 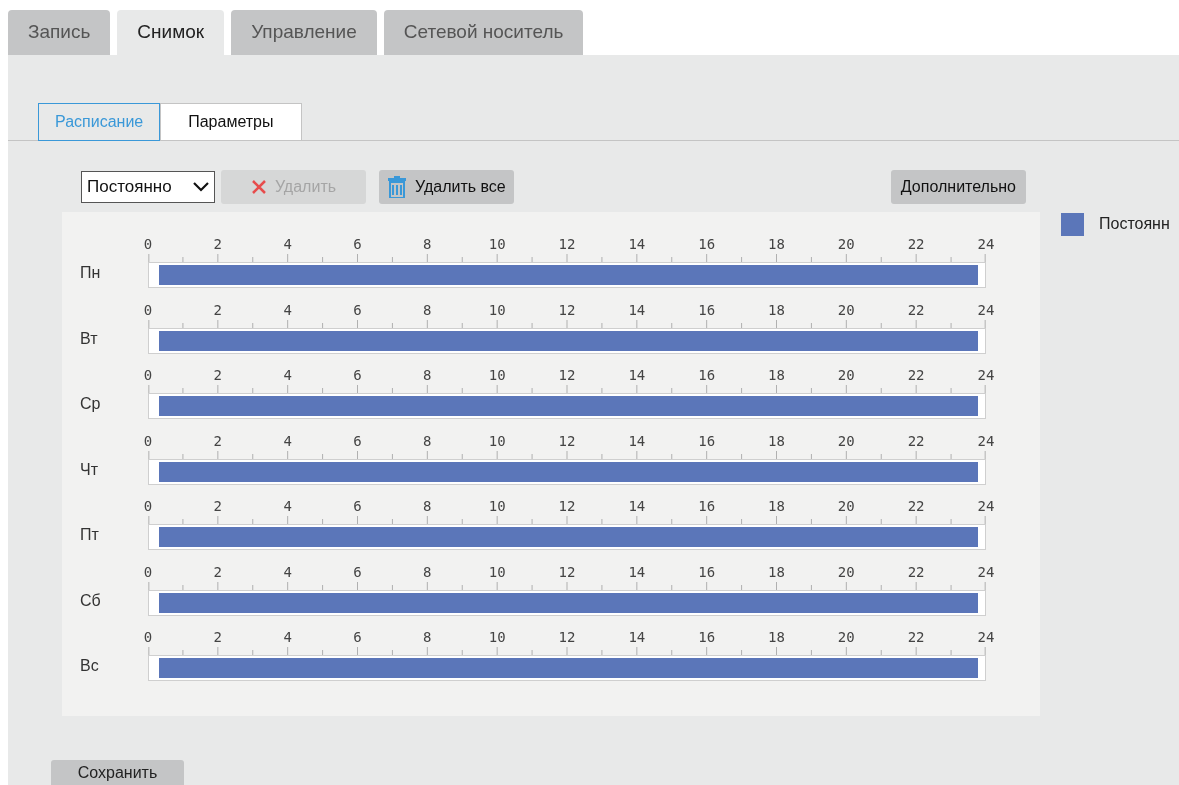 What do you see at coordinates (483, 32) in the screenshot?
I see `tab: Сетевой носитель` at bounding box center [483, 32].